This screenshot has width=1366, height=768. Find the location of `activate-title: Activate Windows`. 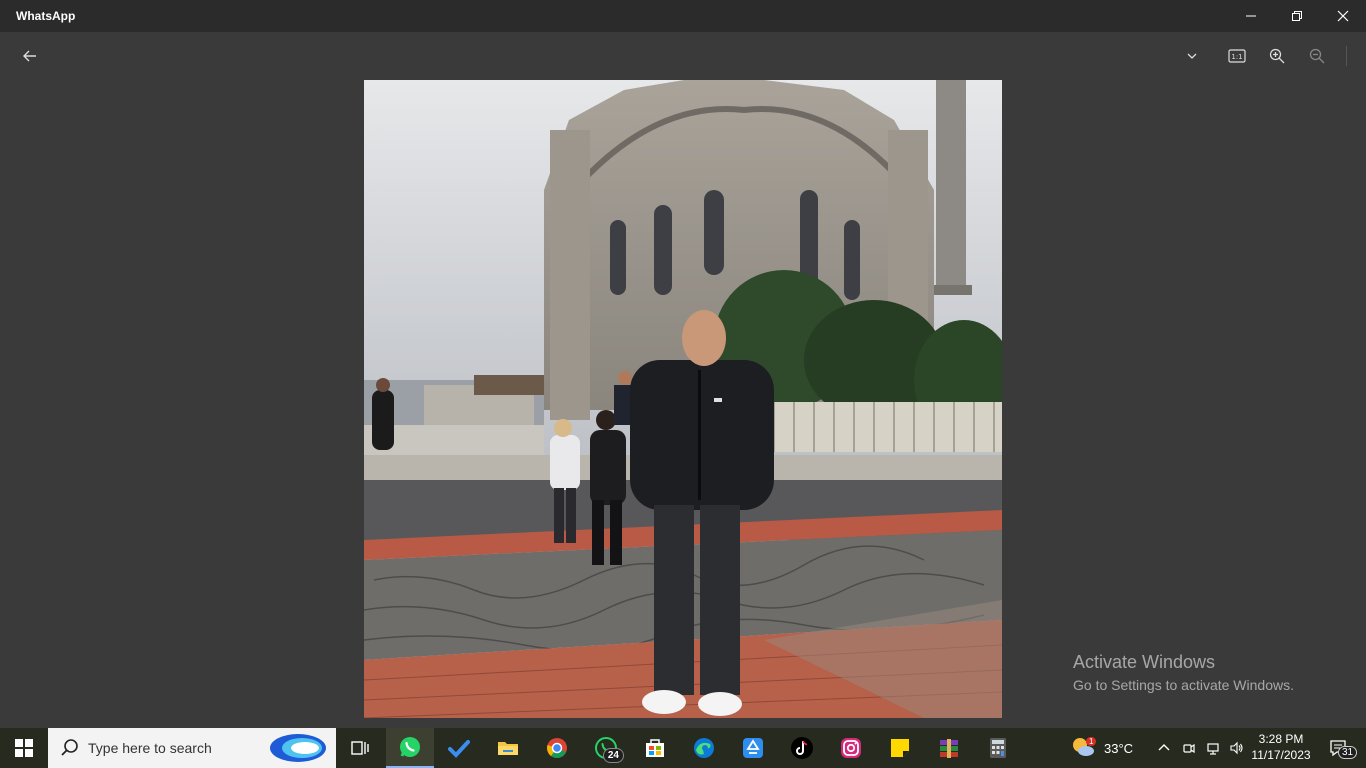

activate-title: Activate Windows is located at coordinates (1144, 662).